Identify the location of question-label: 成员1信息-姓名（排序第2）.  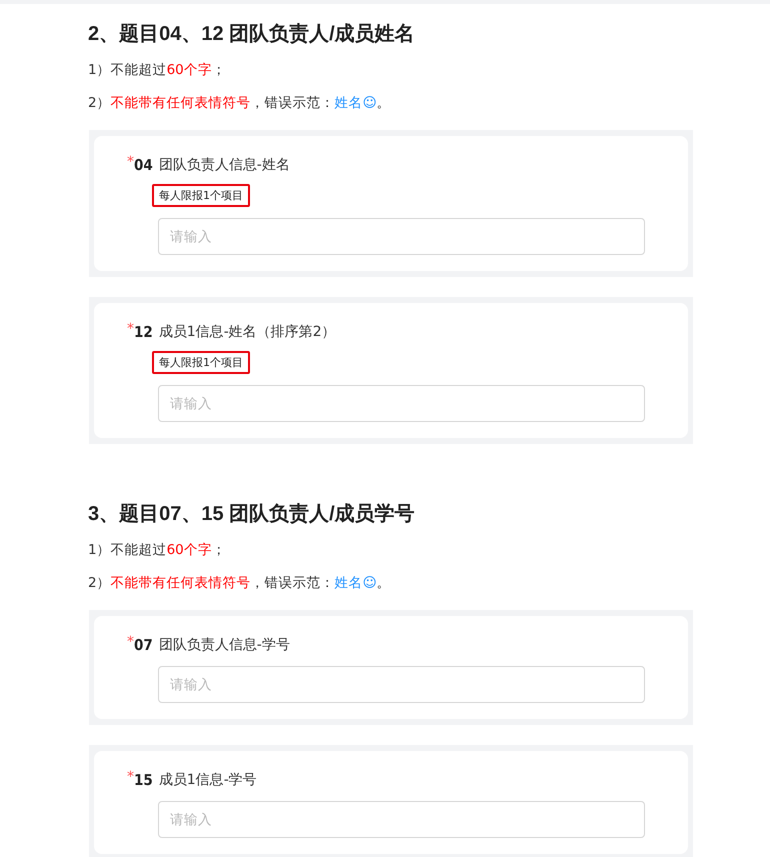
(247, 332).